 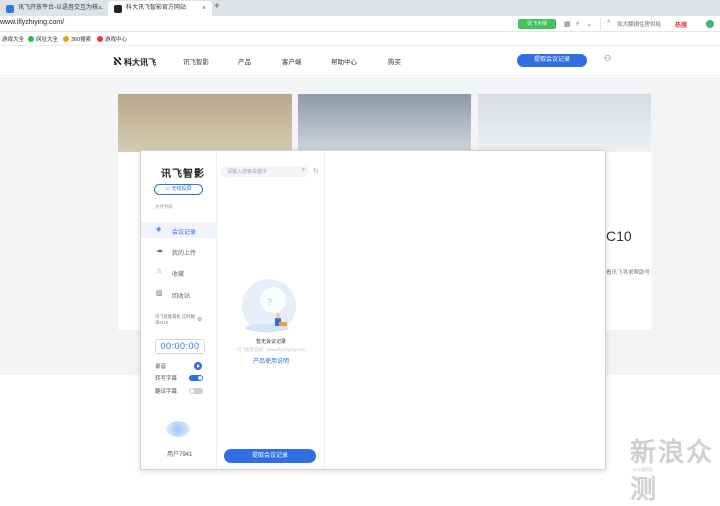 What do you see at coordinates (178, 189) in the screenshot?
I see `wireless-cast-button: ▭ 无线投屏` at bounding box center [178, 189].